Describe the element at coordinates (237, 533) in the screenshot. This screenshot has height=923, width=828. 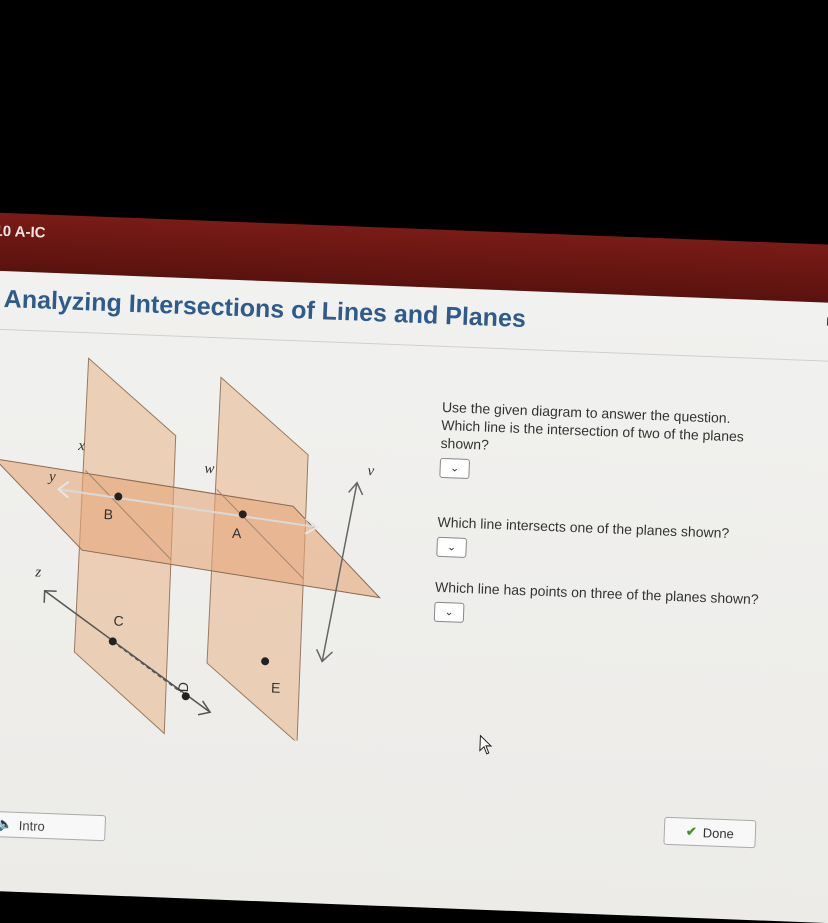
I see `label-a: A` at that location.